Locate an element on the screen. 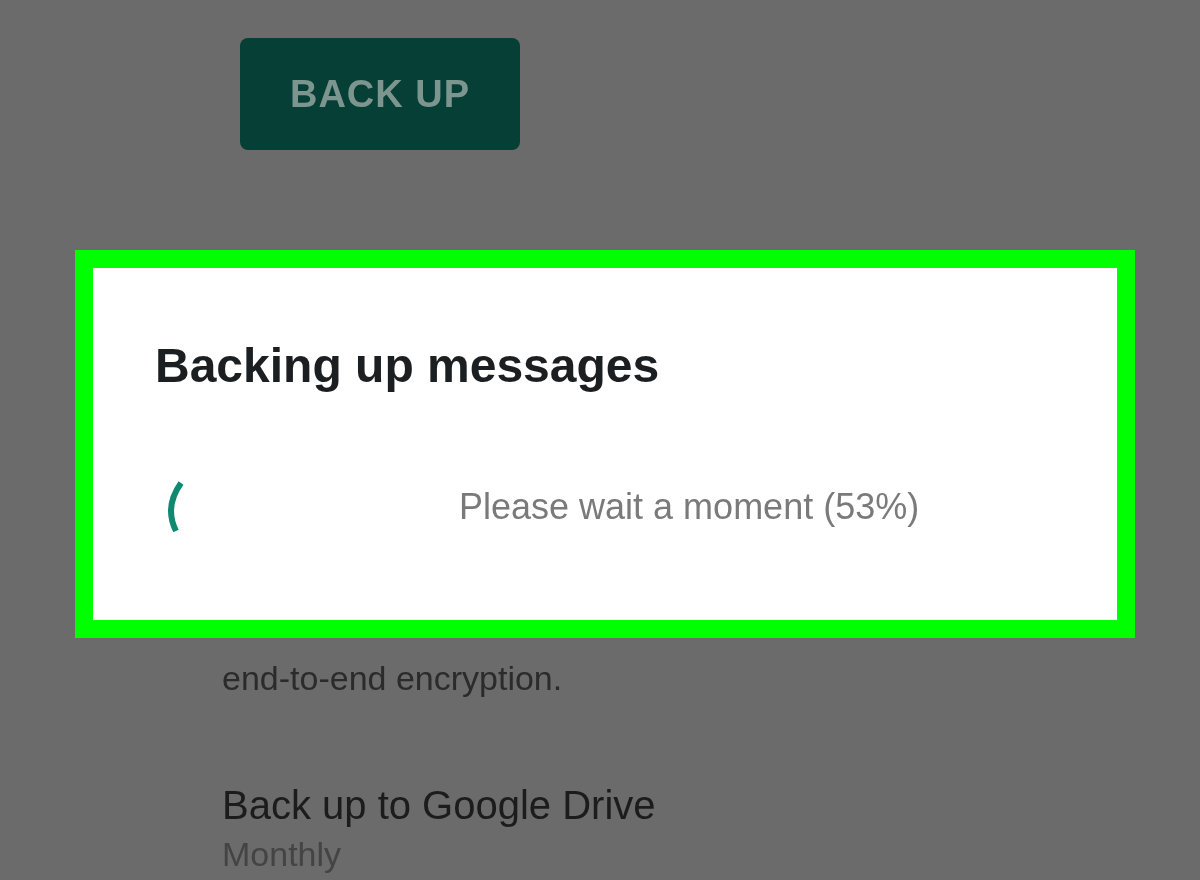 The width and height of the screenshot is (1200, 880). progress-message: Please wait a moment (53%) is located at coordinates (689, 507).